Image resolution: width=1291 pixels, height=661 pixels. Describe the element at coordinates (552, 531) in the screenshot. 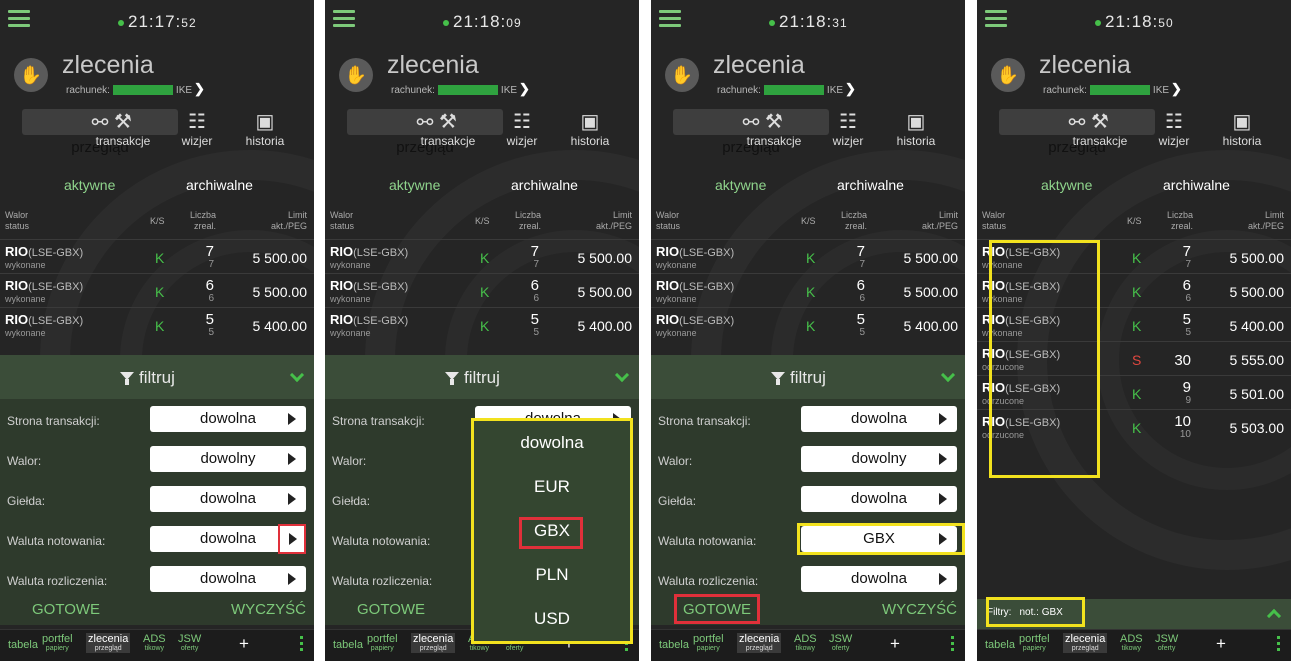

I see `dropdown-option-gbx: GBX` at that location.